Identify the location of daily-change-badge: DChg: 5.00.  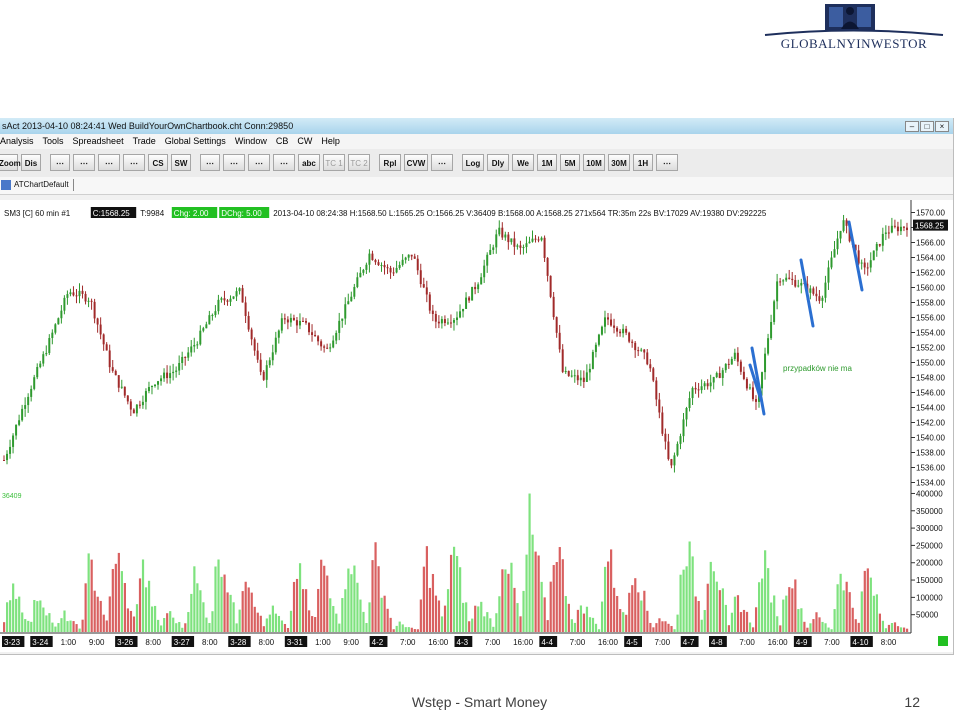
(241, 213).